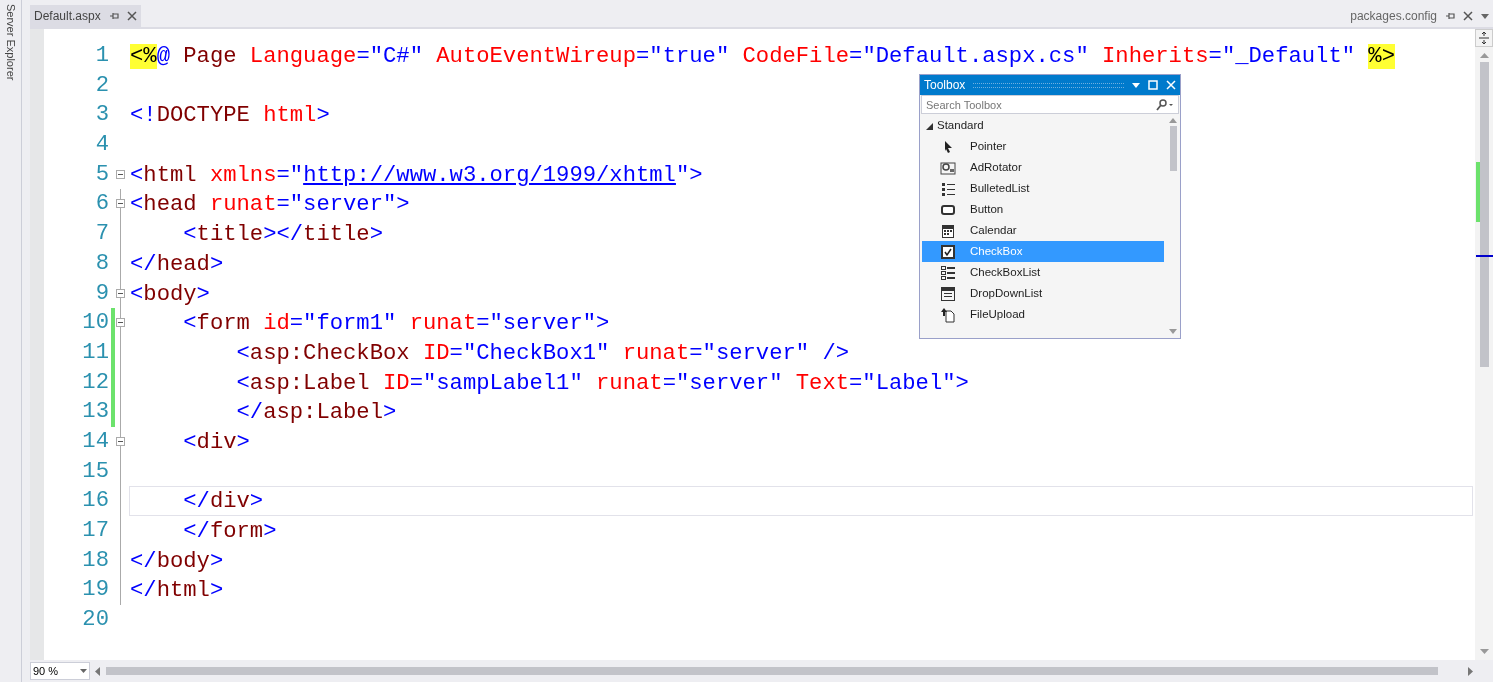 This screenshot has height=682, width=1493. Describe the element at coordinates (282, 235) in the screenshot. I see `code-line: <title></title>` at that location.